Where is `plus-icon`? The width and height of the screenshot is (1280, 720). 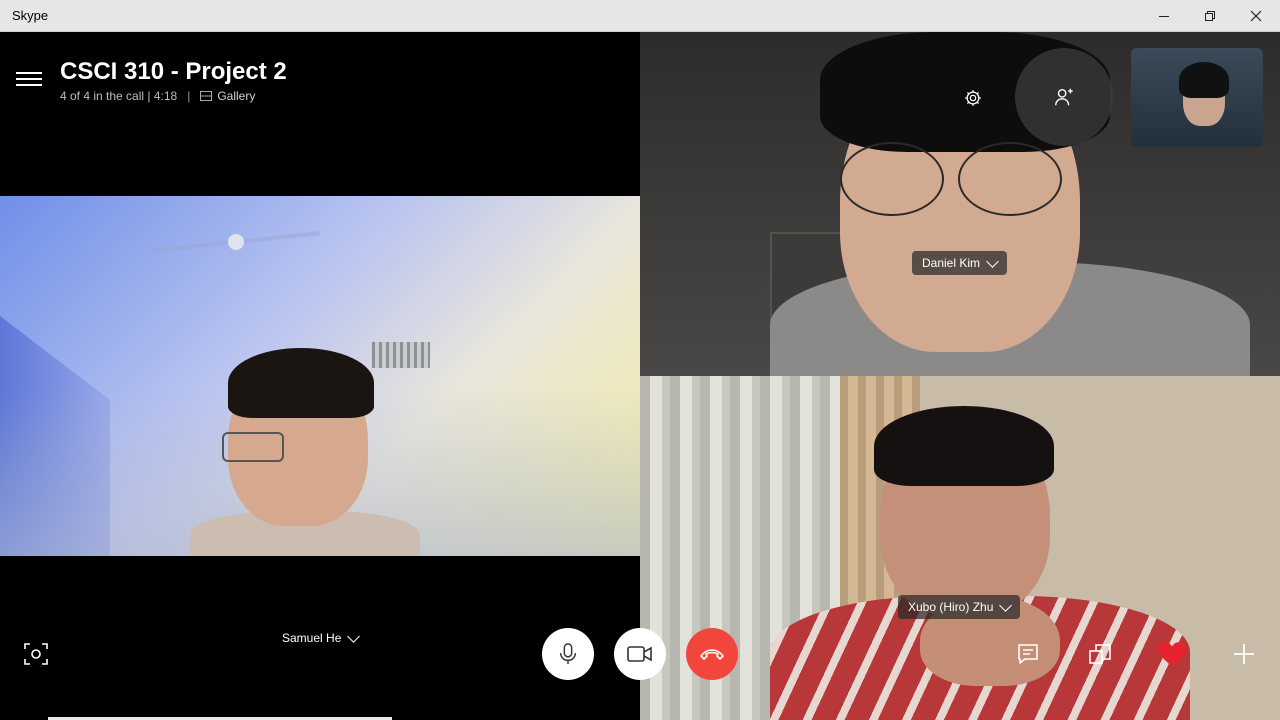
plus-icon is located at coordinates (1244, 654).